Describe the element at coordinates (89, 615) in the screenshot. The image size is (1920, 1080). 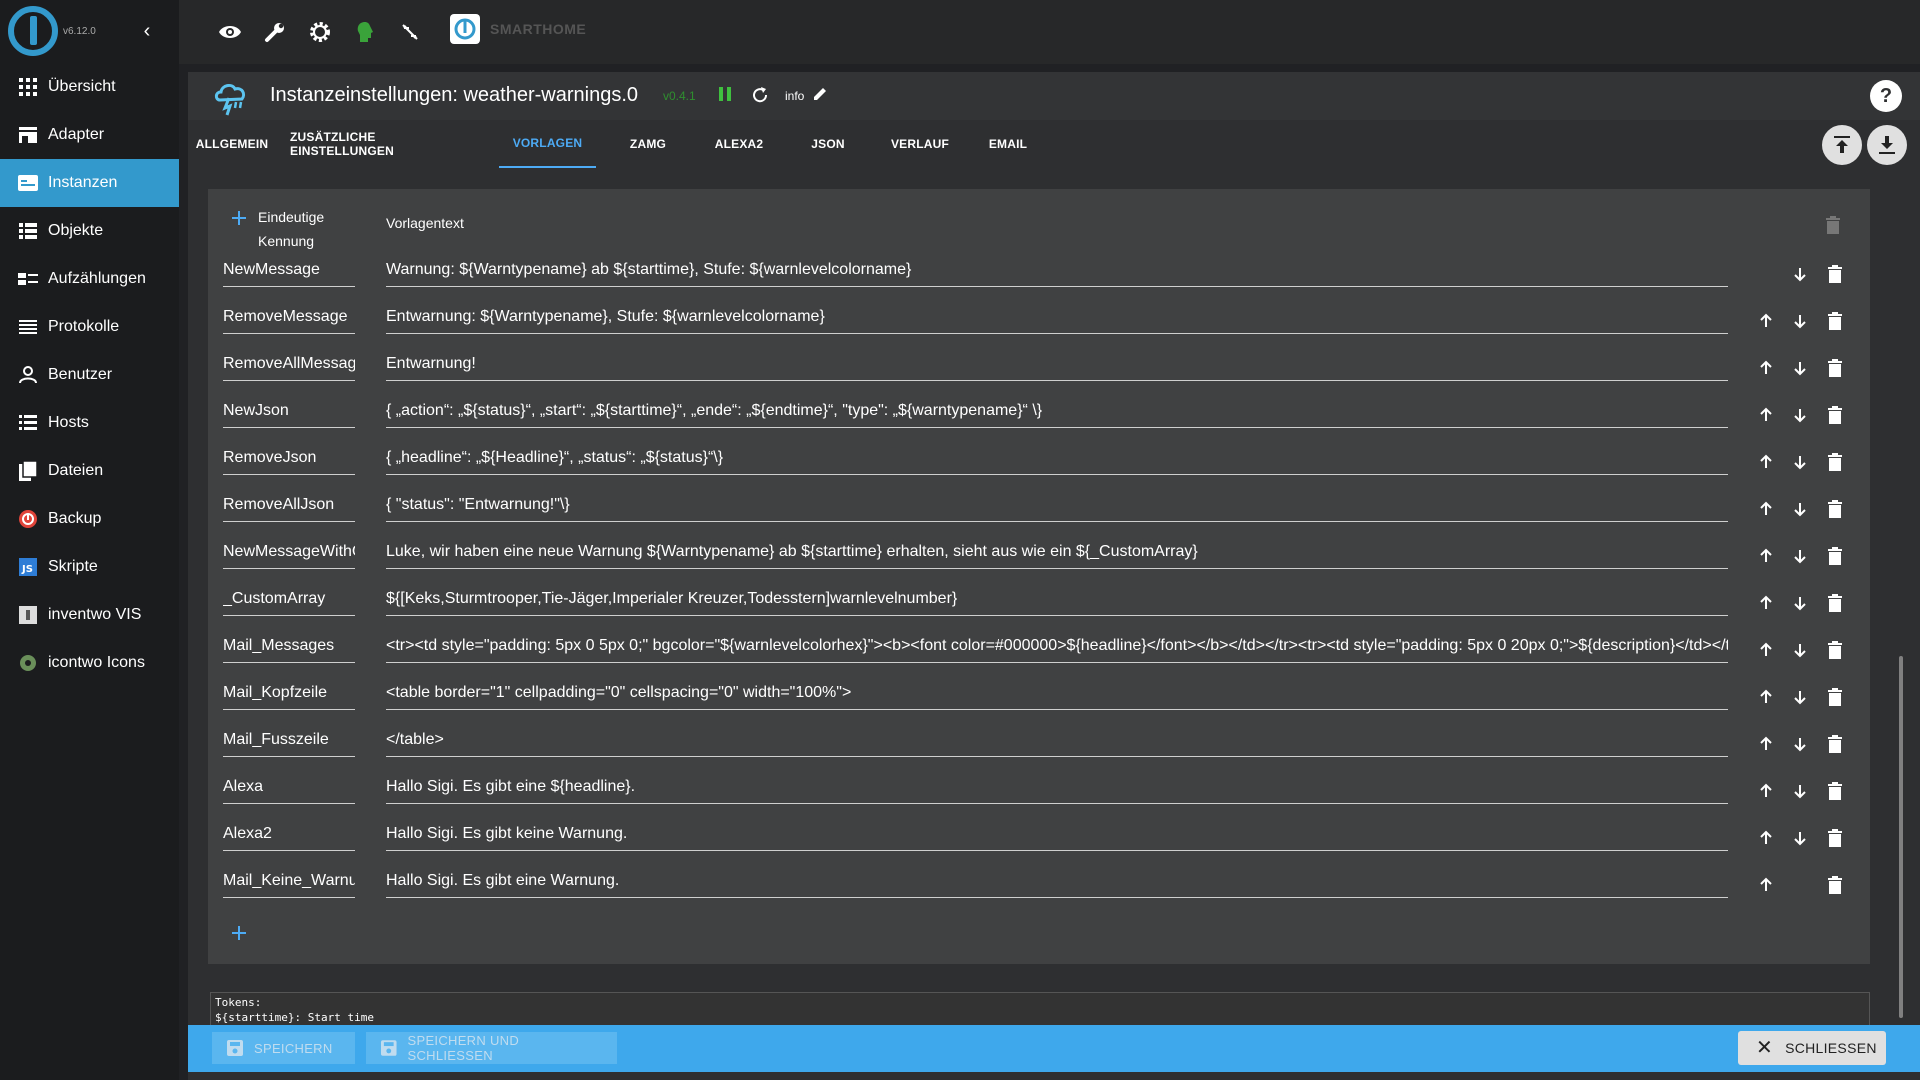
I see `sidebar-item-inventwo-vis: inventwo VIS` at that location.